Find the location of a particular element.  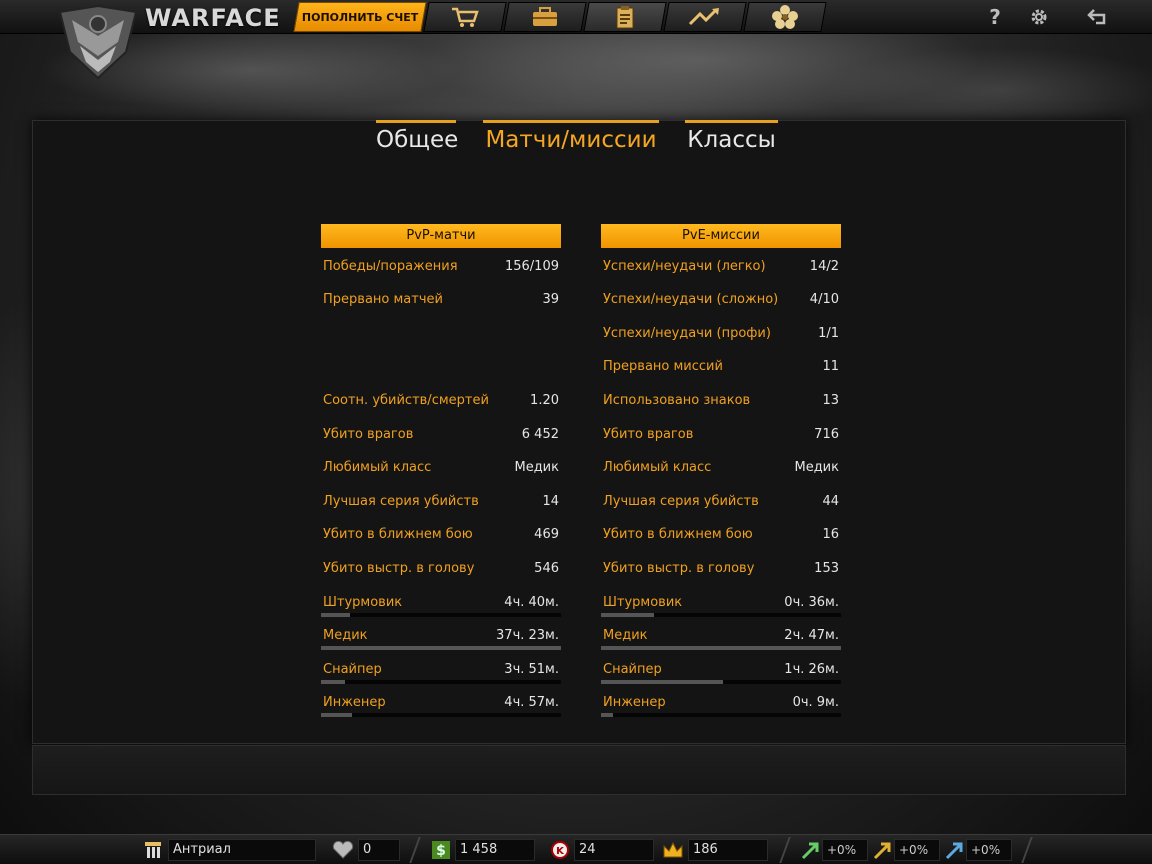

money-icon: $ is located at coordinates (441, 850).